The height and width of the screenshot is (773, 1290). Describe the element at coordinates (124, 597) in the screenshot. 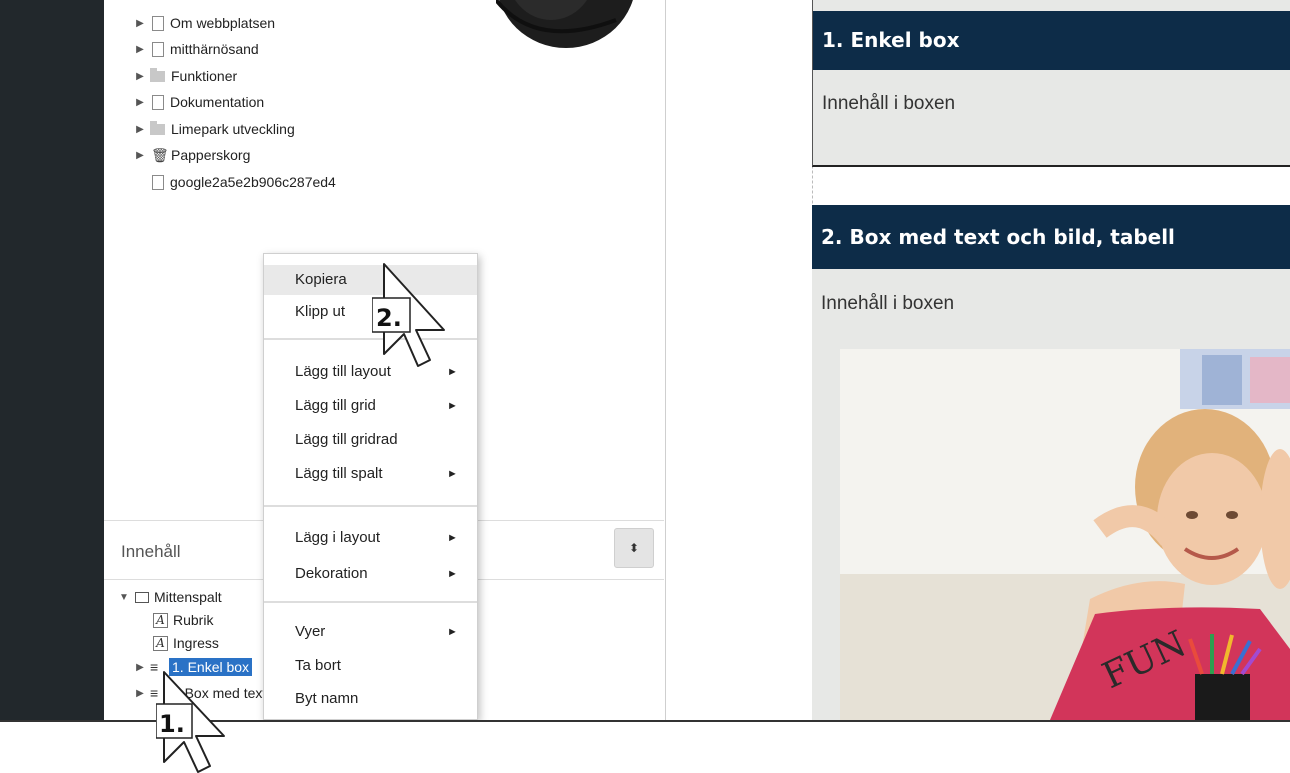

I see `collapse-arrow-icon: ▼` at that location.